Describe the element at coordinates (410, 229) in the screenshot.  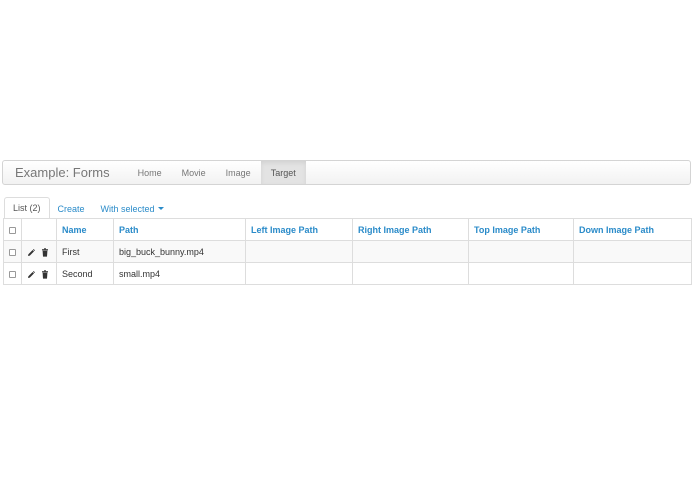
I see `column-header-right-image-path: Right Image Path` at that location.